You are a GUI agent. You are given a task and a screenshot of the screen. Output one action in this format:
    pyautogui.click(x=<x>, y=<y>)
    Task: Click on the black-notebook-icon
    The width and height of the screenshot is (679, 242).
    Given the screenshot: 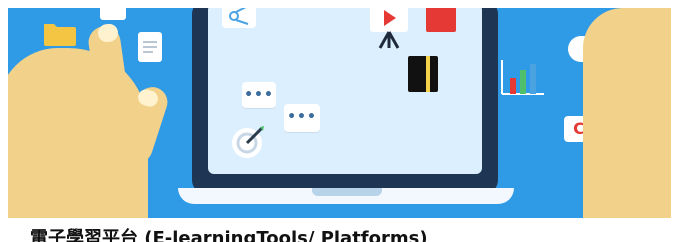 What is the action you would take?
    pyautogui.click(x=423, y=74)
    